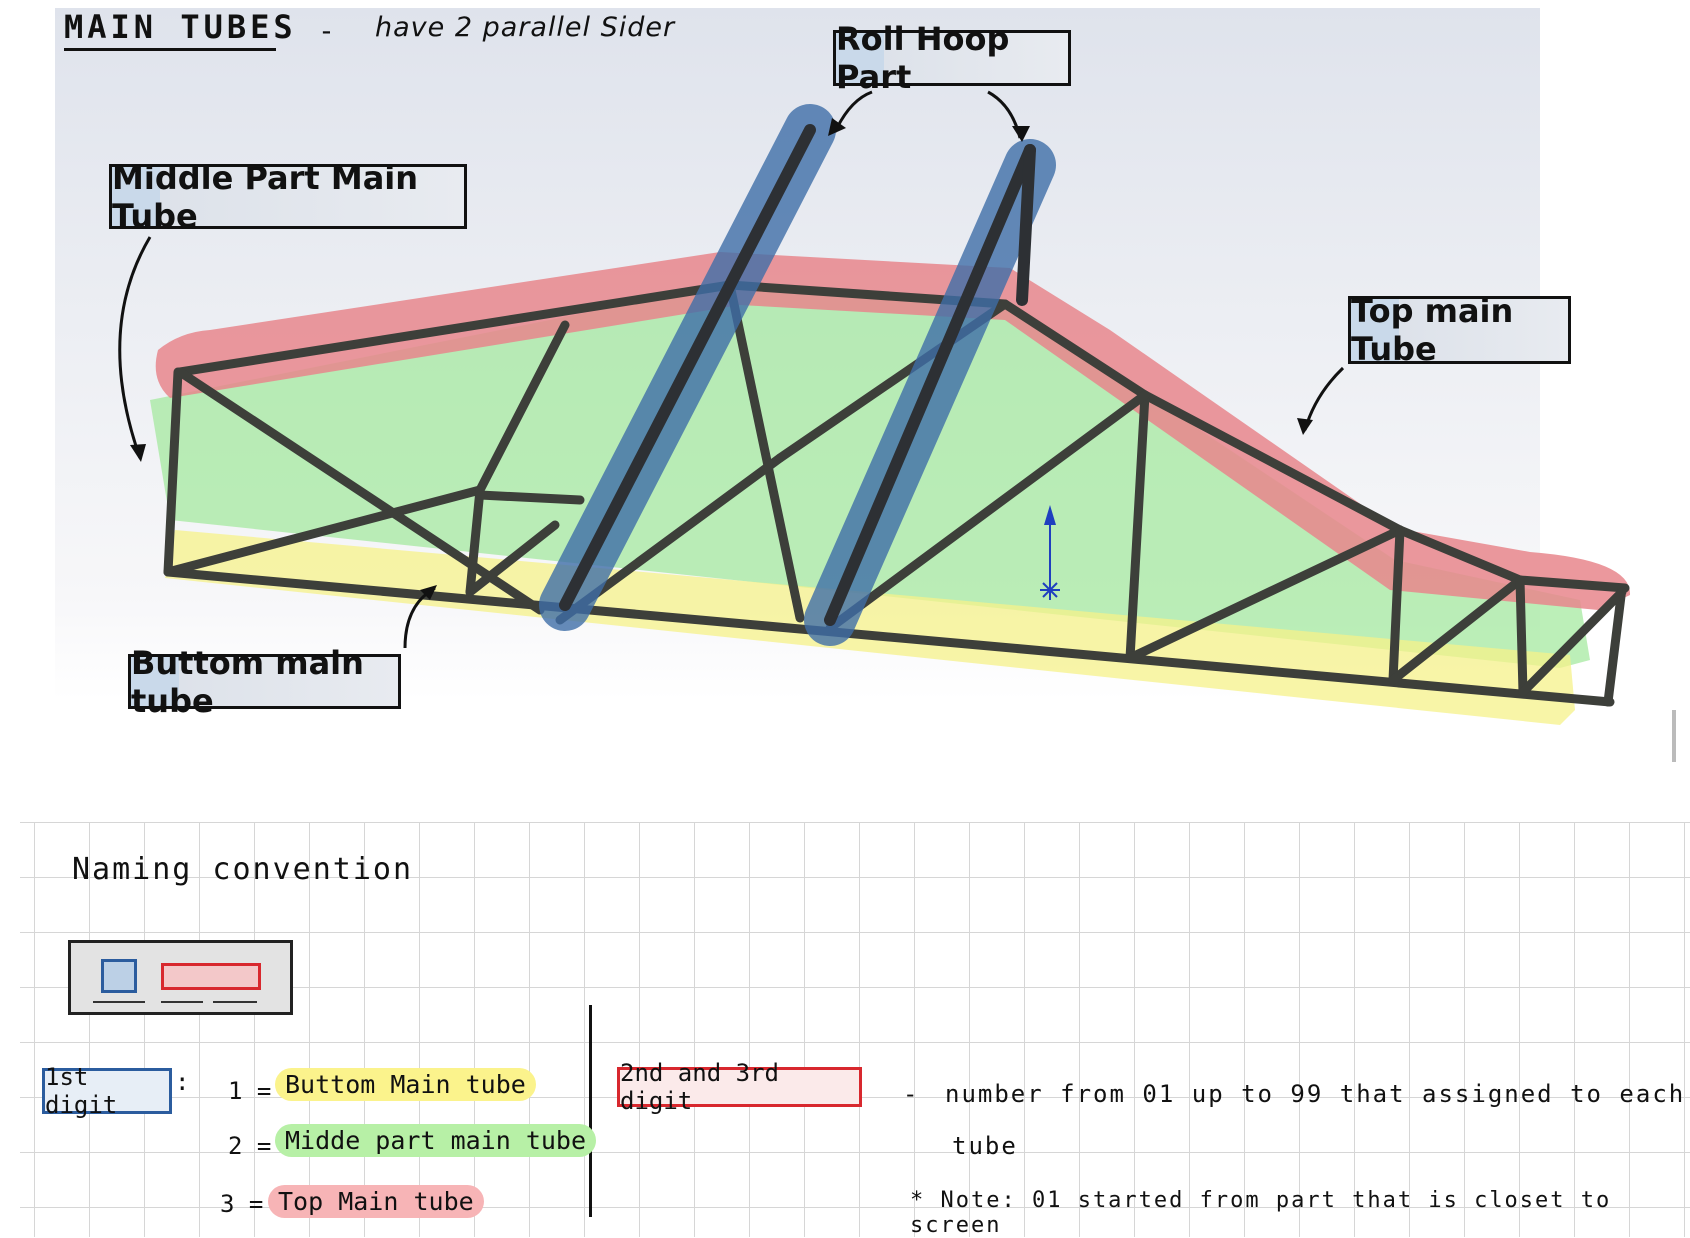 The height and width of the screenshot is (1238, 1690). What do you see at coordinates (242, 1204) in the screenshot?
I see `item-3-number: 3 =` at bounding box center [242, 1204].